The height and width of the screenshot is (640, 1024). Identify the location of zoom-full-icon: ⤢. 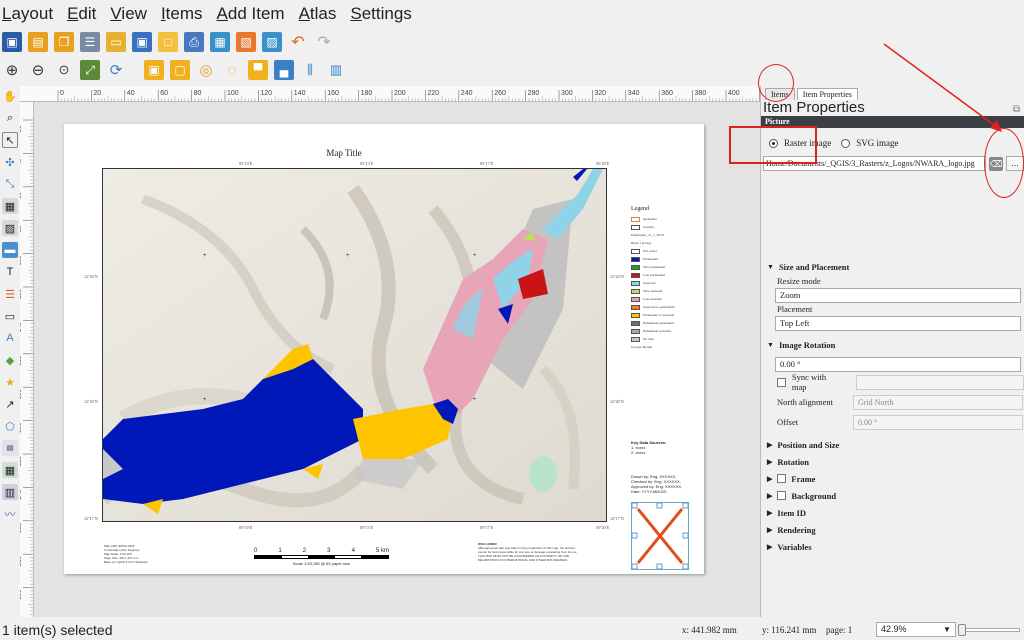
(90, 70).